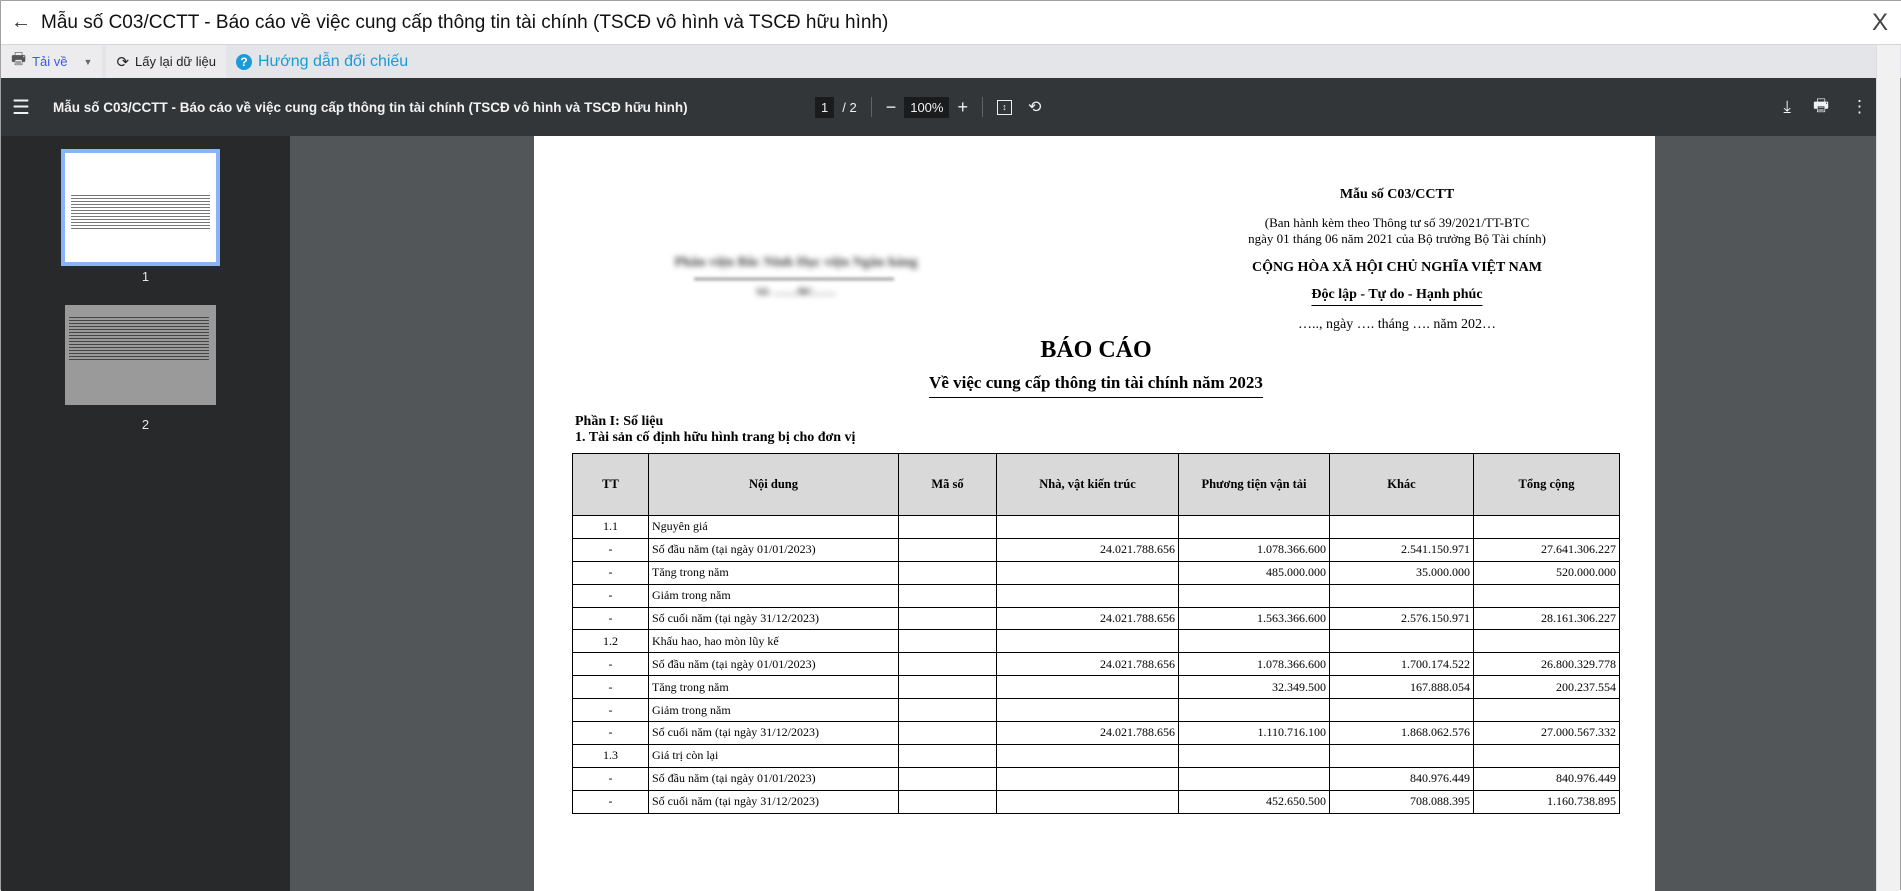 The width and height of the screenshot is (1901, 891). I want to click on table-row: 1.2 Khấu hao, hao mòn lũy kế, so click(1096, 641).